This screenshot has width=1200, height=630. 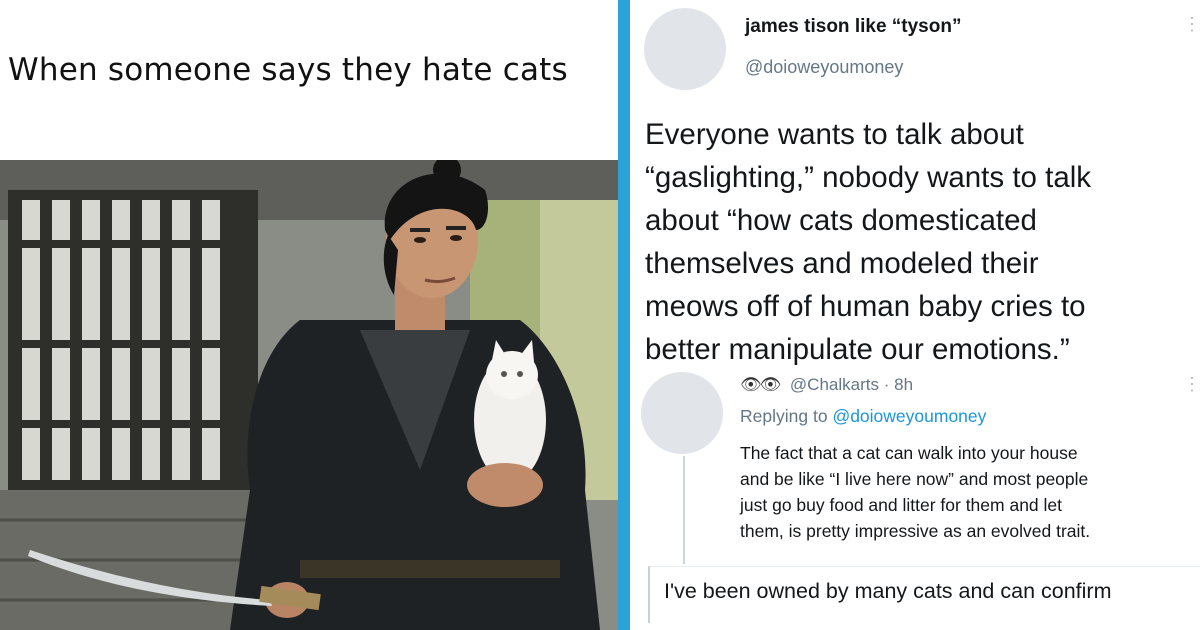 I want to click on reply-more-options-icon: ⋮, so click(x=1191, y=384).